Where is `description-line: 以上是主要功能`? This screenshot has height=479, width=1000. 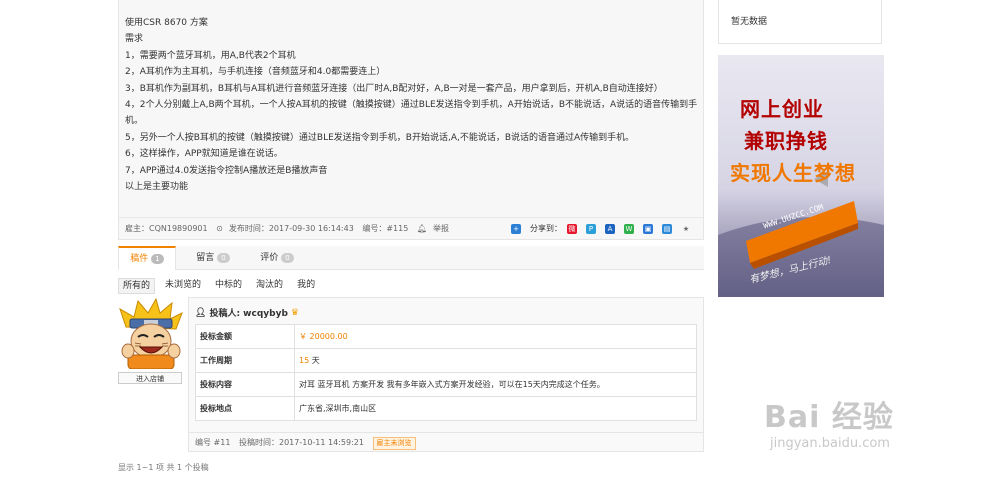
description-line: 以上是主要功能 is located at coordinates (157, 187).